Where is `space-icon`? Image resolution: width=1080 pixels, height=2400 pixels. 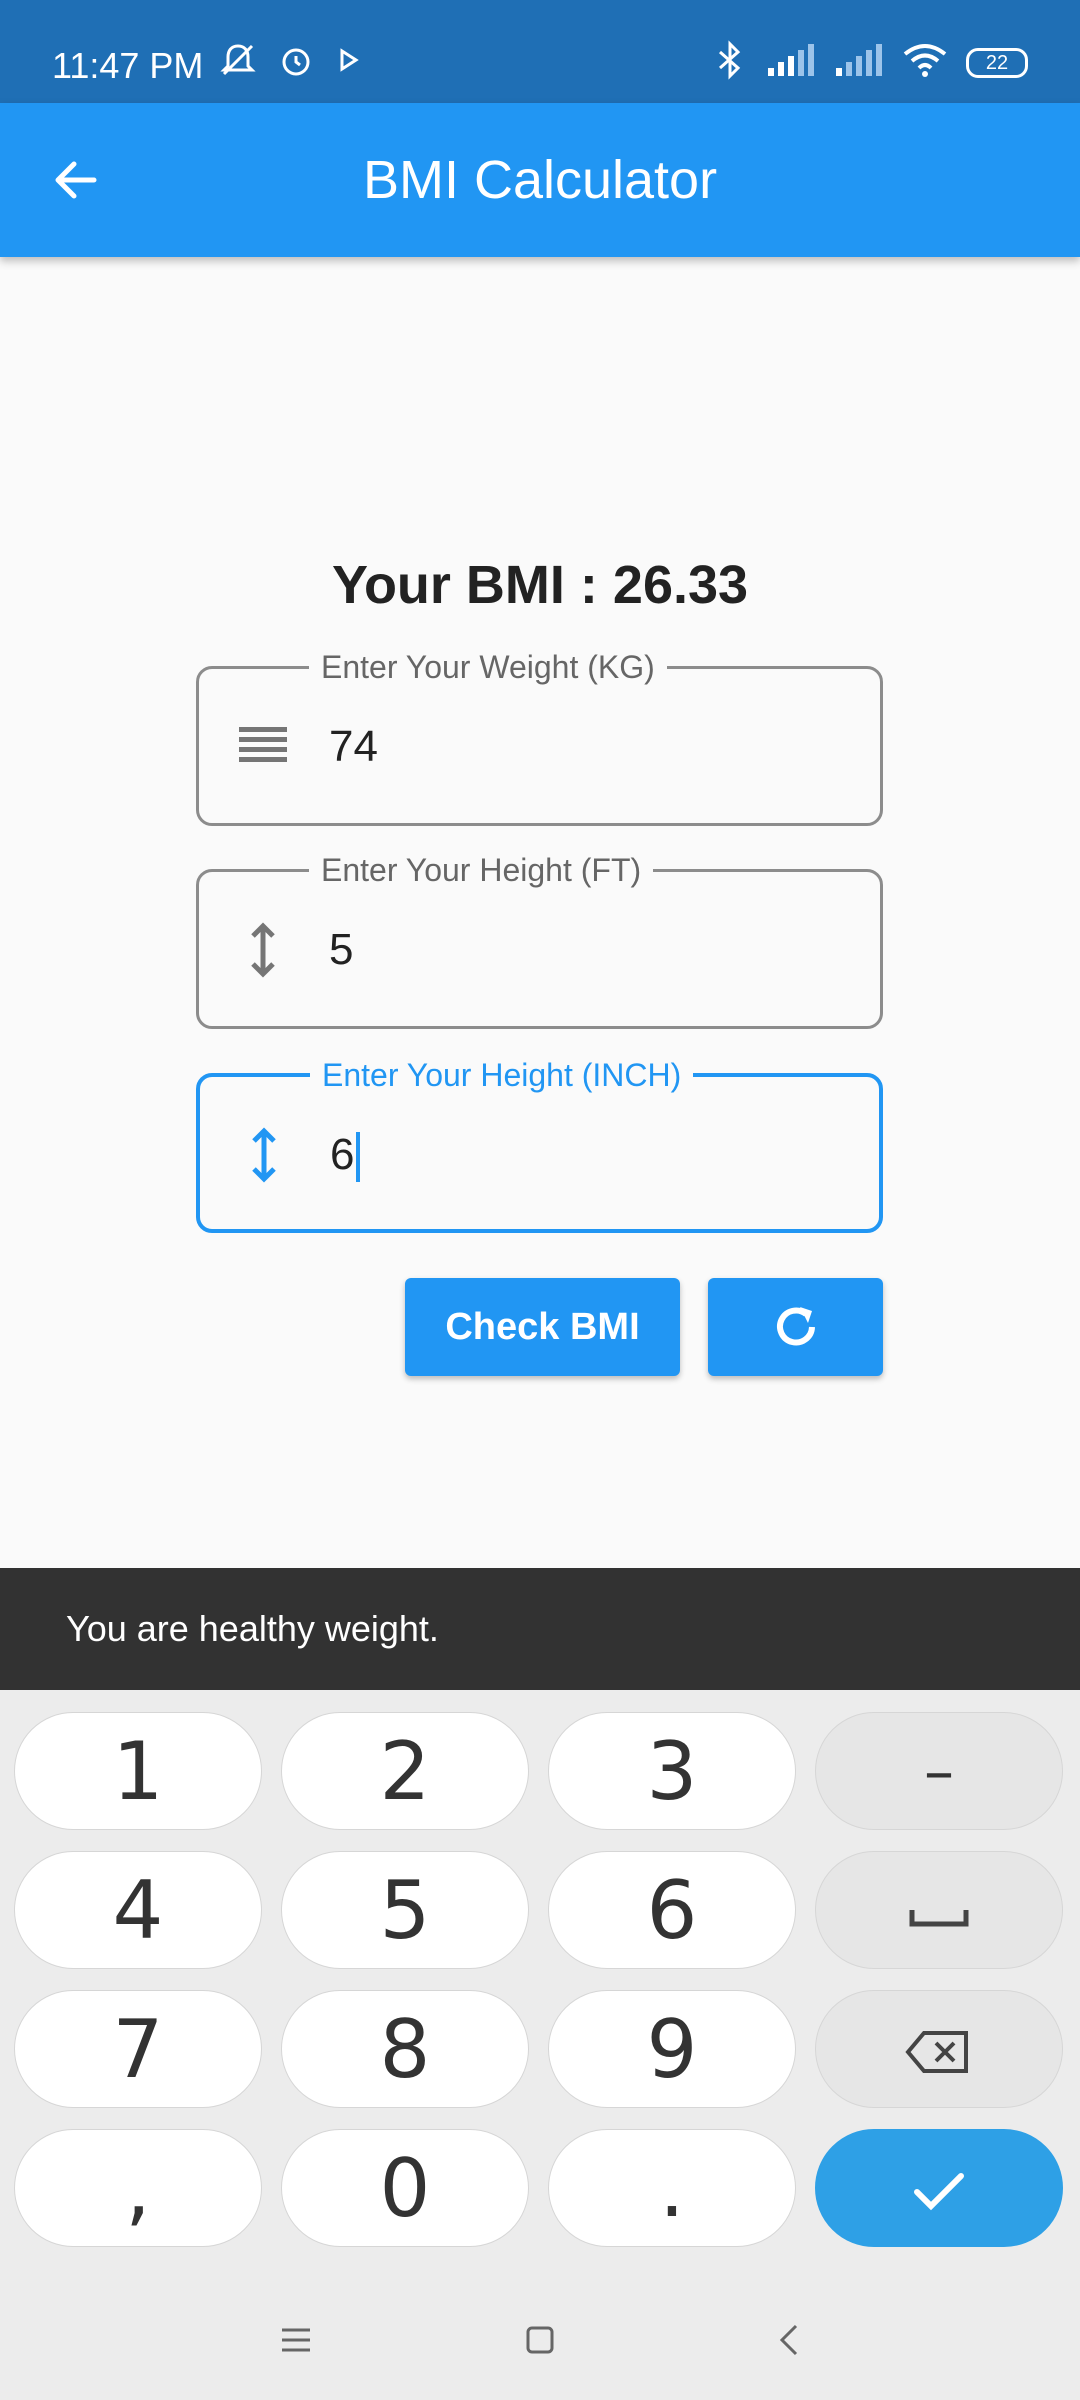
space-icon is located at coordinates (939, 1918).